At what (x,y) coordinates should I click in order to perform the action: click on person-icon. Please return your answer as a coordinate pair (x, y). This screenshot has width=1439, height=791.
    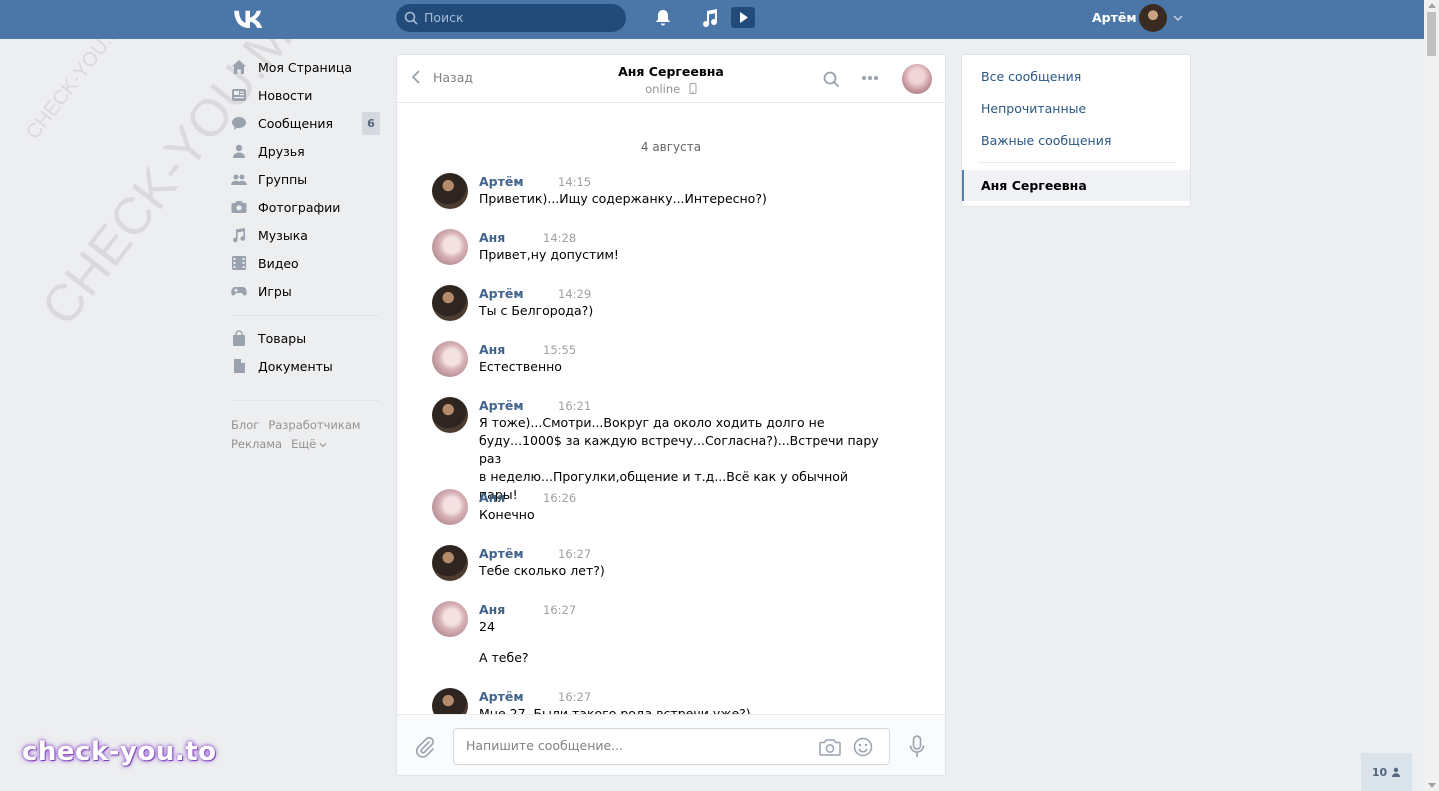
    Looking at the image, I should click on (1396, 772).